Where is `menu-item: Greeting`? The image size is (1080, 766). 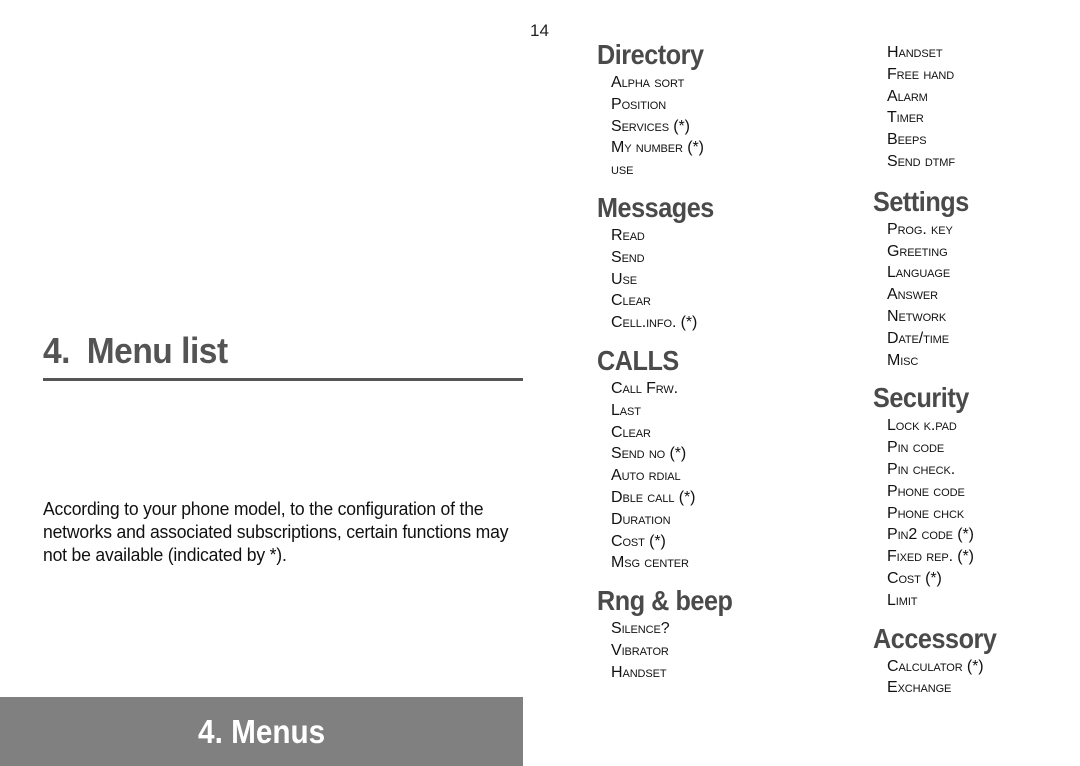
menu-item: Greeting is located at coordinates (917, 251).